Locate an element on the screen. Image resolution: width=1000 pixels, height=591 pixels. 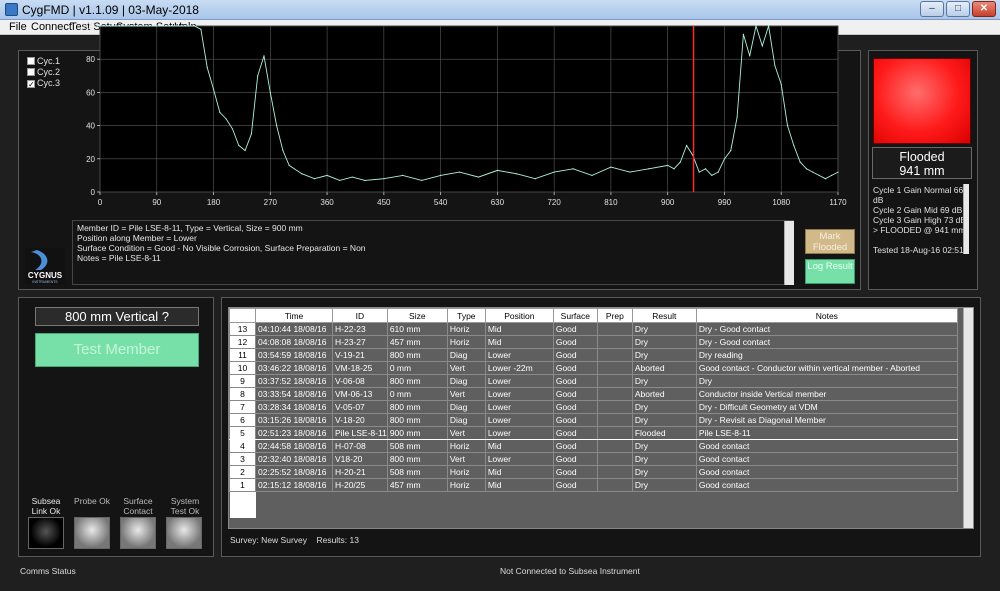
cell-notes: Dry reading is located at coordinates (826, 355).